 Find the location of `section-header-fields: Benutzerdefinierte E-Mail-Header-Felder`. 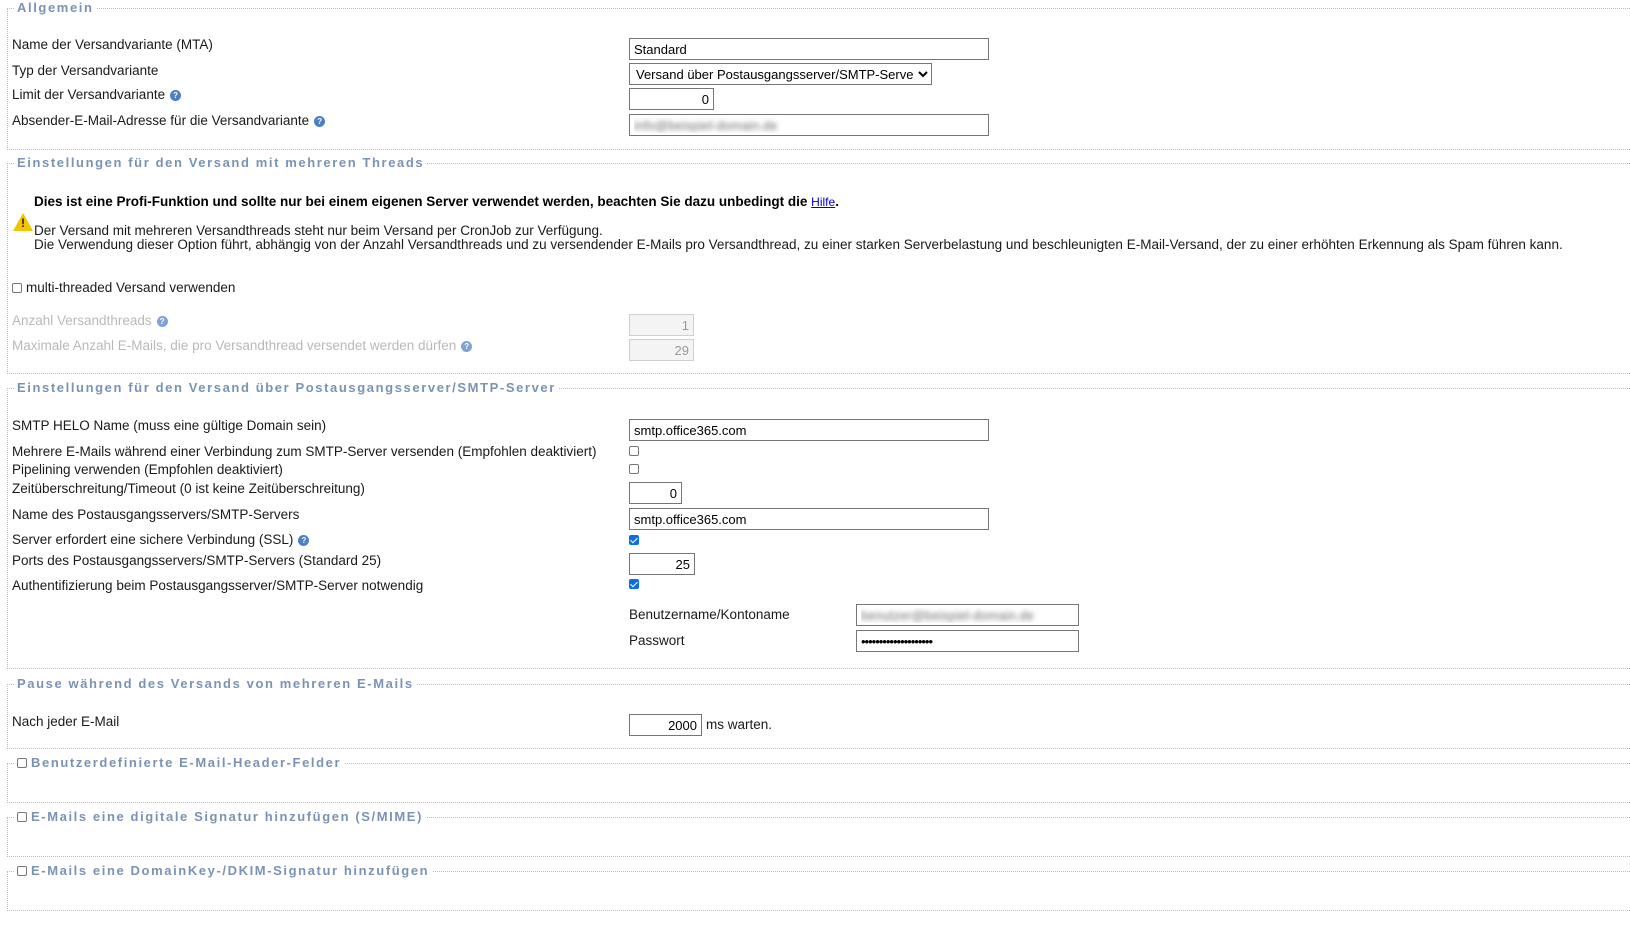

section-header-fields: Benutzerdefinierte E-Mail-Header-Felder is located at coordinates (818, 779).